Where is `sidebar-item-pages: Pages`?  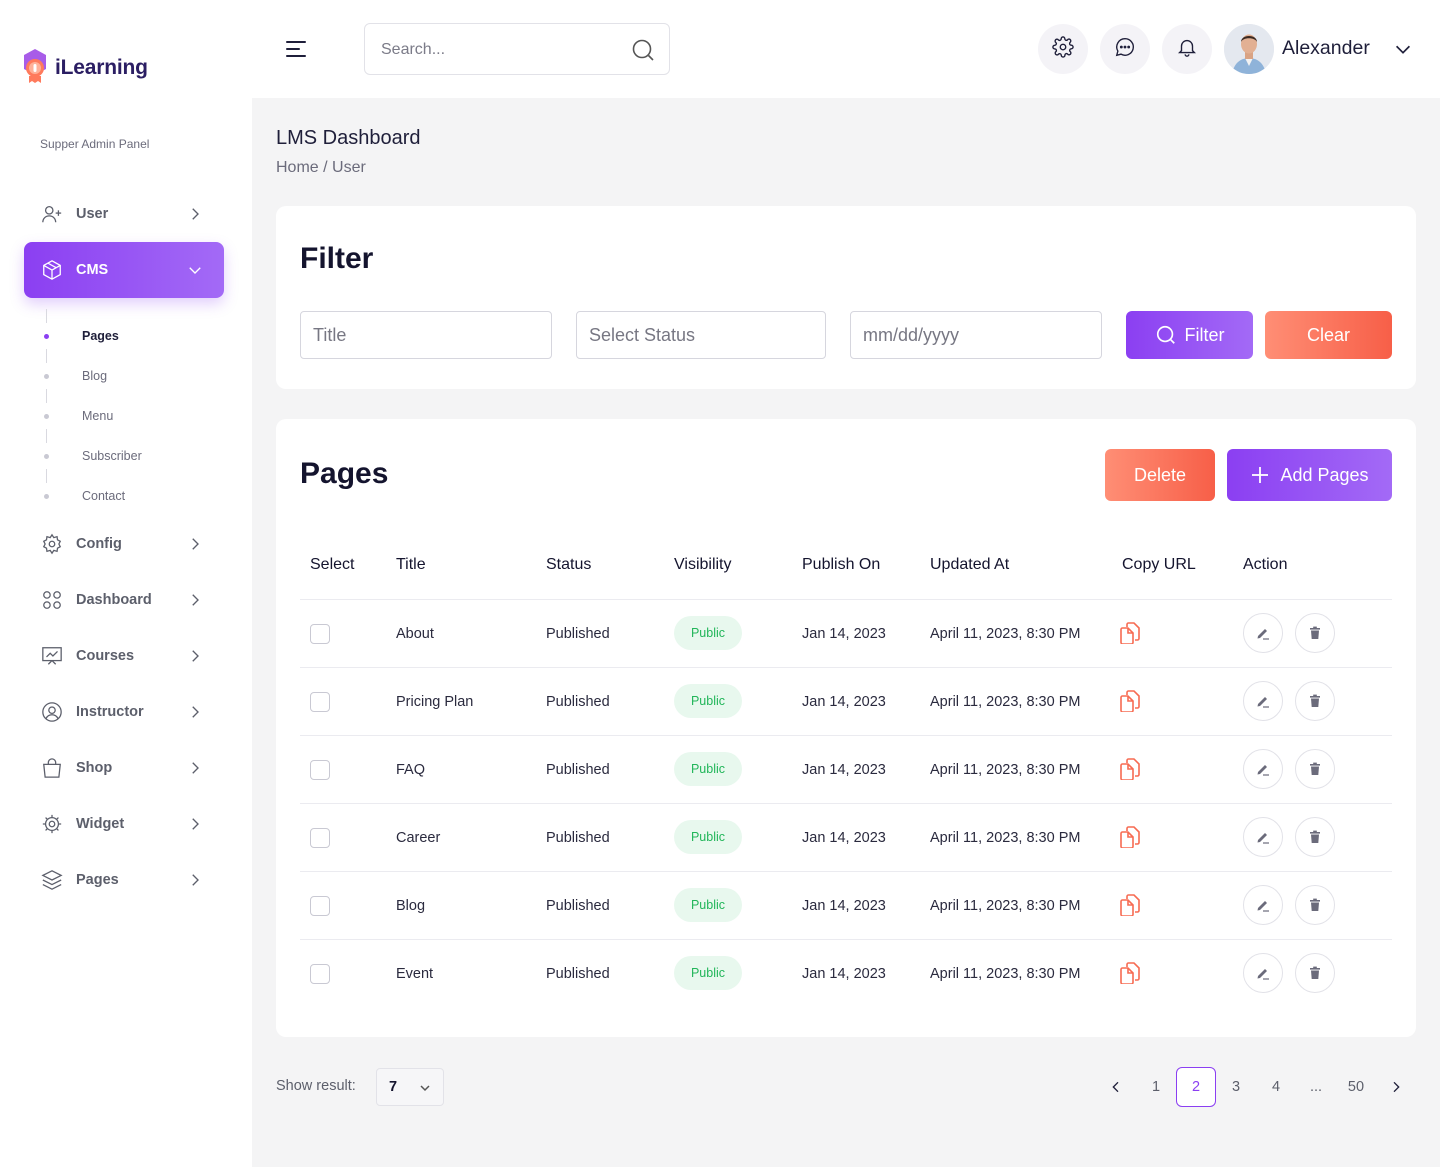 sidebar-item-pages: Pages is located at coordinates (124, 880).